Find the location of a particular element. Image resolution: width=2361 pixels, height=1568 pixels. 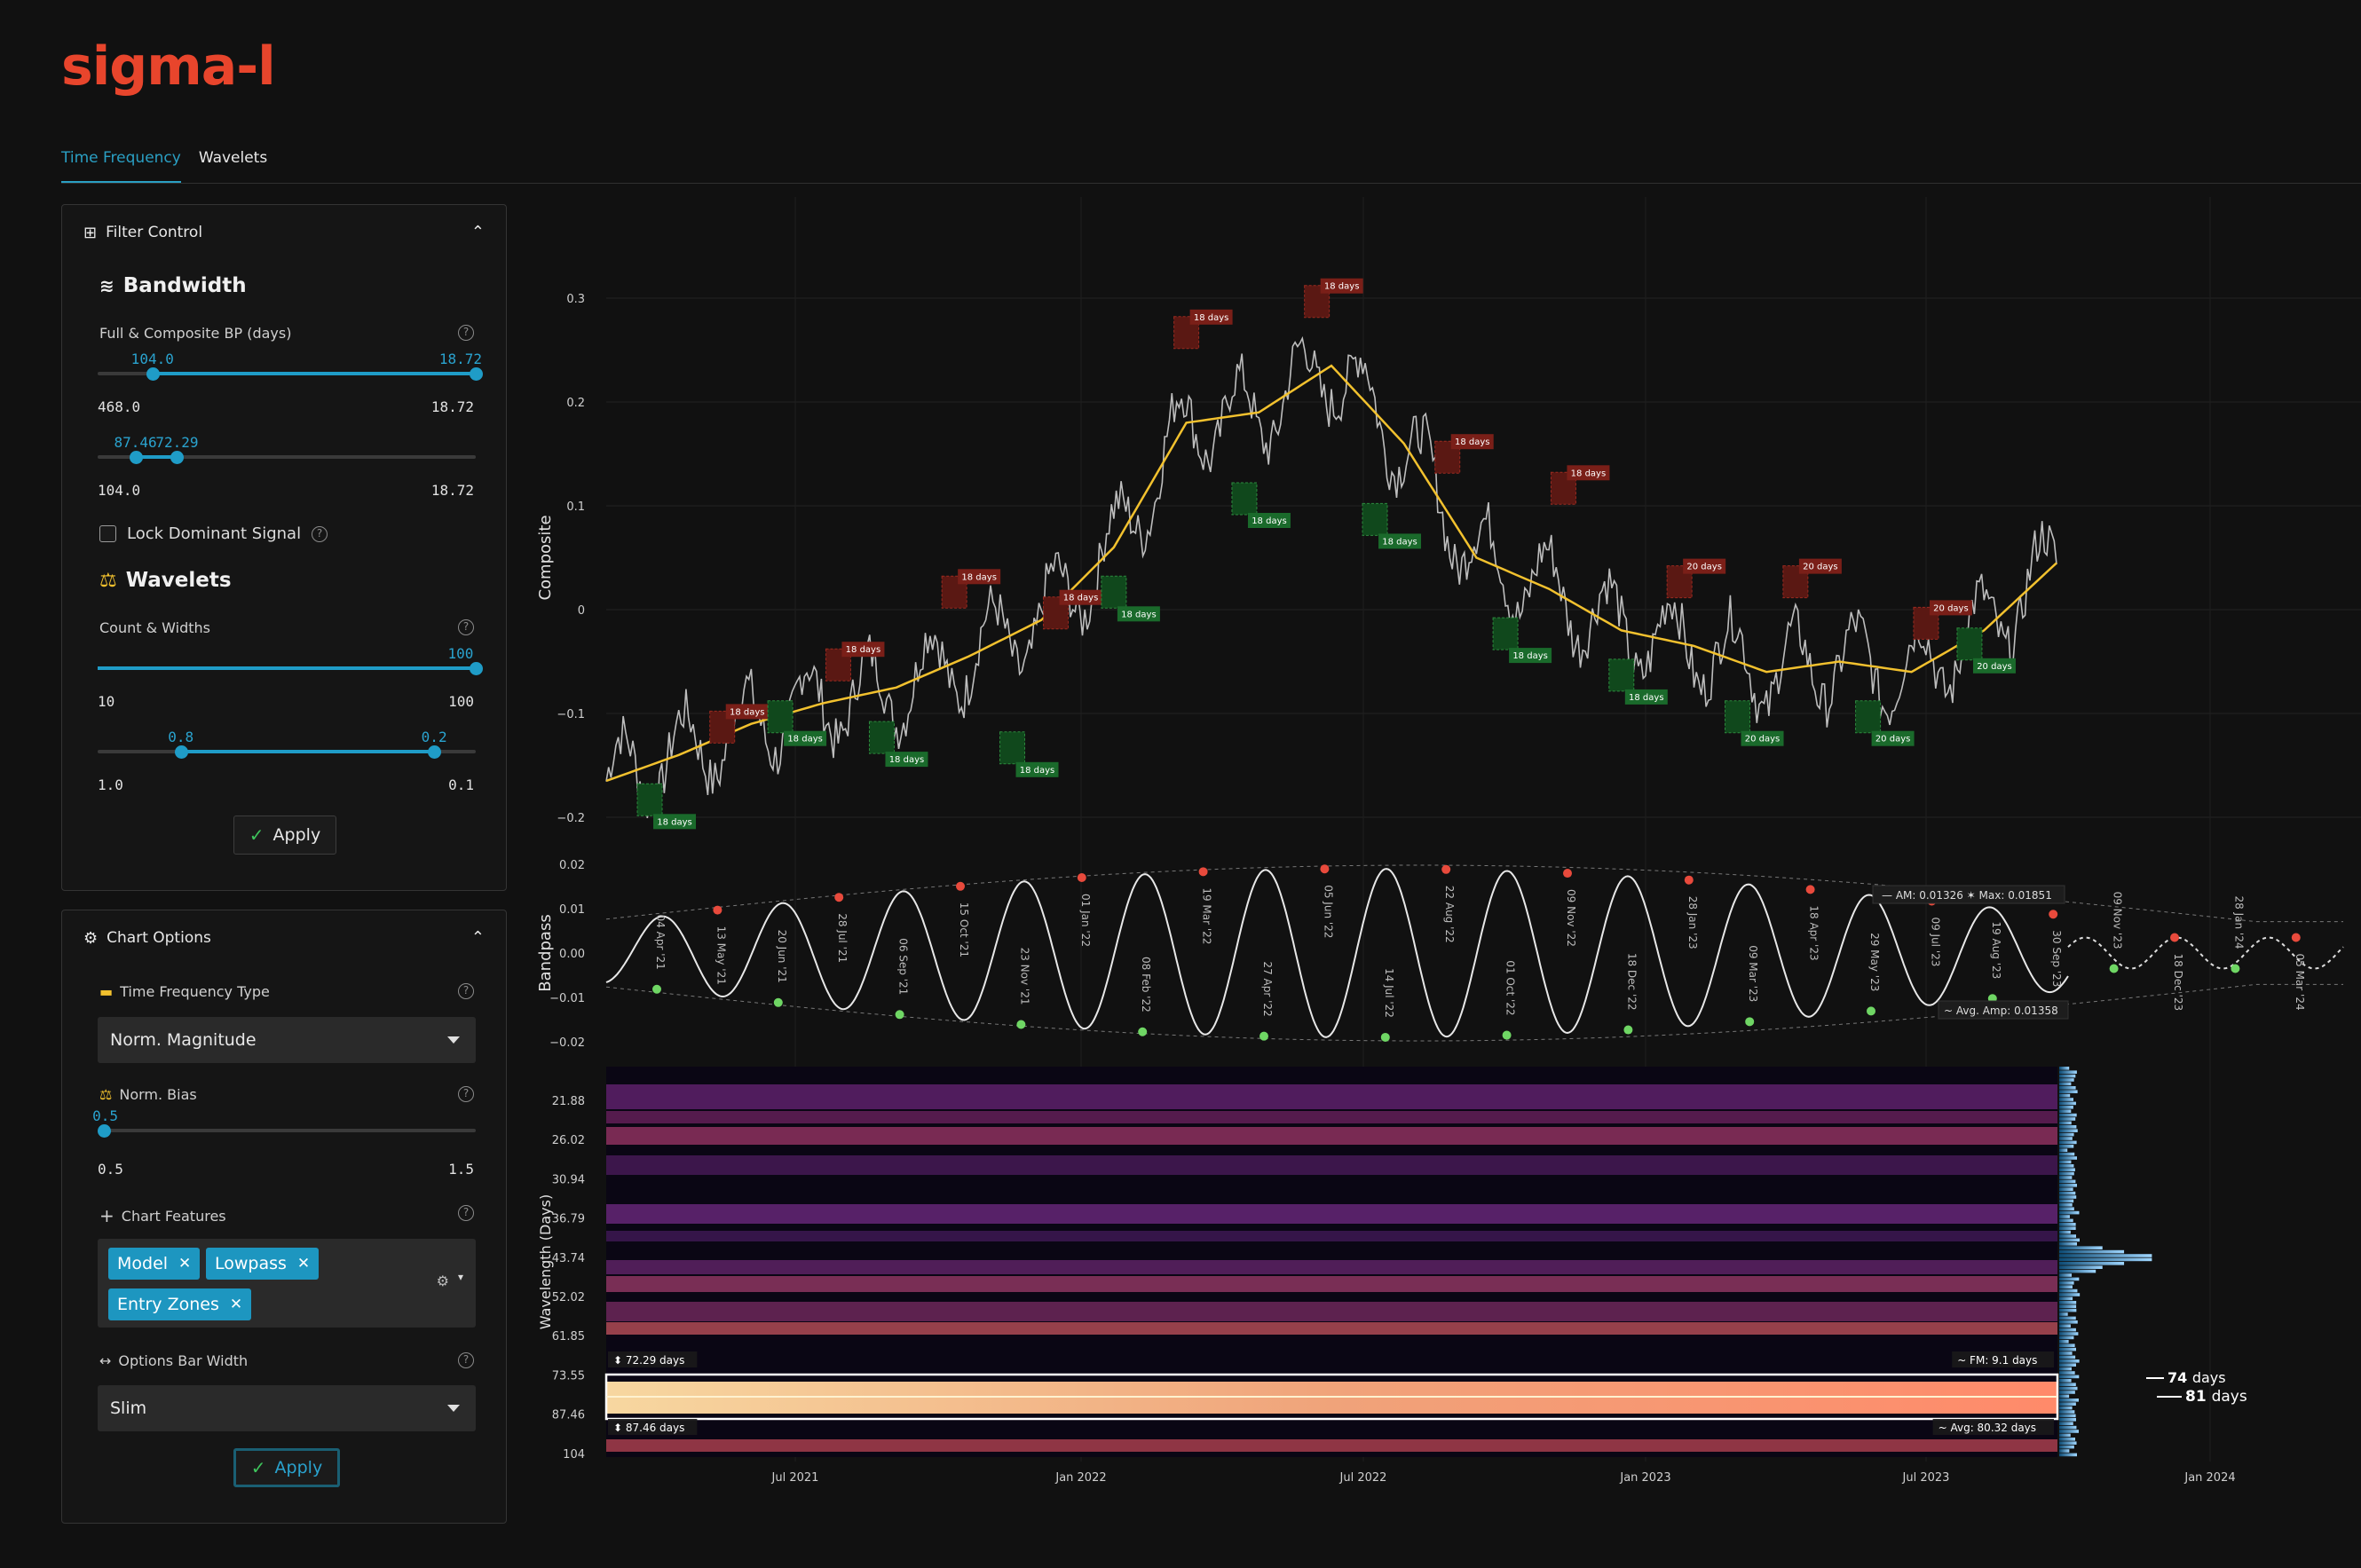

wavelet-count-slider: 100 is located at coordinates (291, 665).